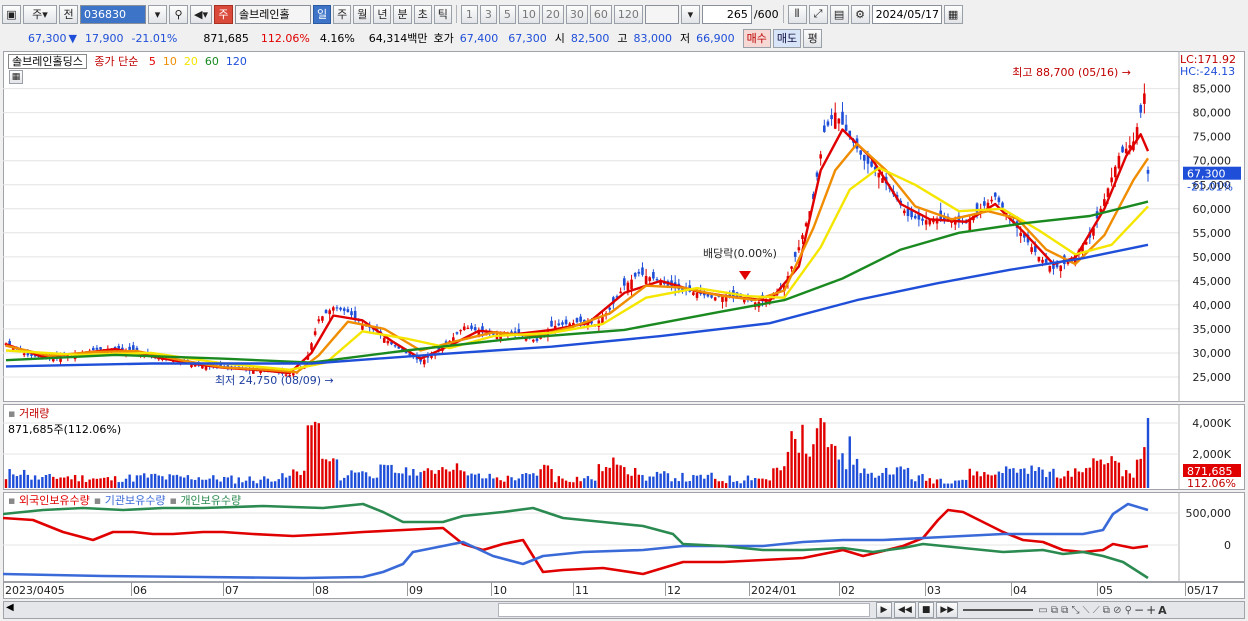  What do you see at coordinates (40, 14) in the screenshot?
I see `market-select: 주 ▾` at bounding box center [40, 14].